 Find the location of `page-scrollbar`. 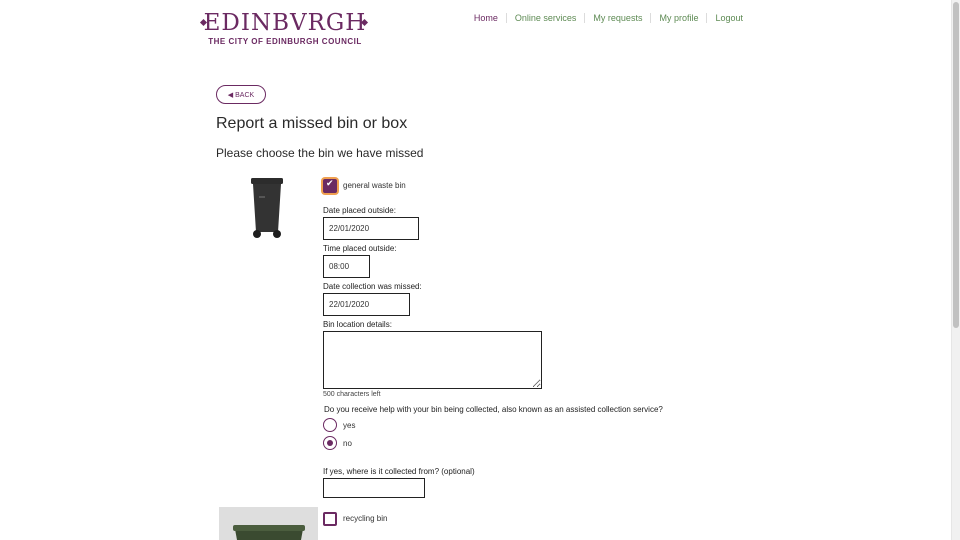

page-scrollbar is located at coordinates (955, 270).